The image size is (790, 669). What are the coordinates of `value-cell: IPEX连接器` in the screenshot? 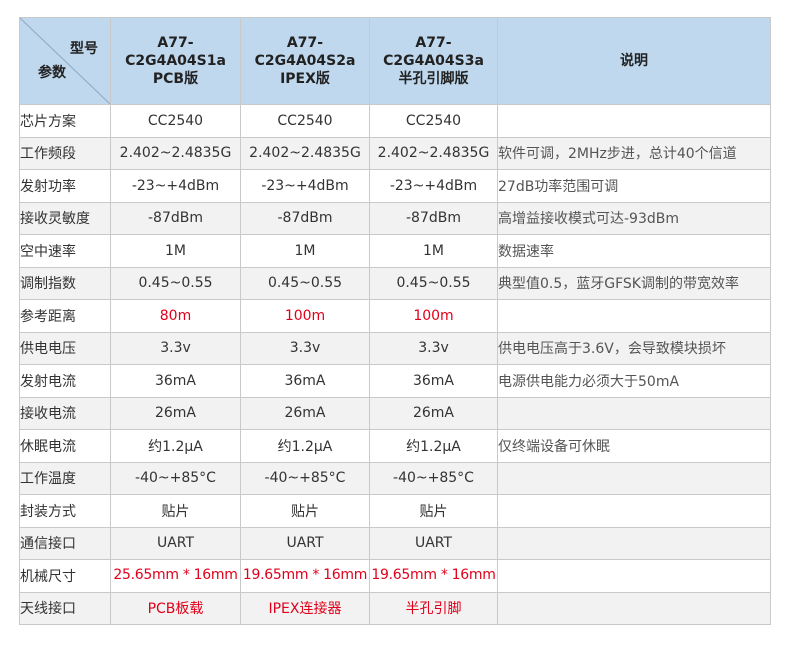 It's located at (305, 608).